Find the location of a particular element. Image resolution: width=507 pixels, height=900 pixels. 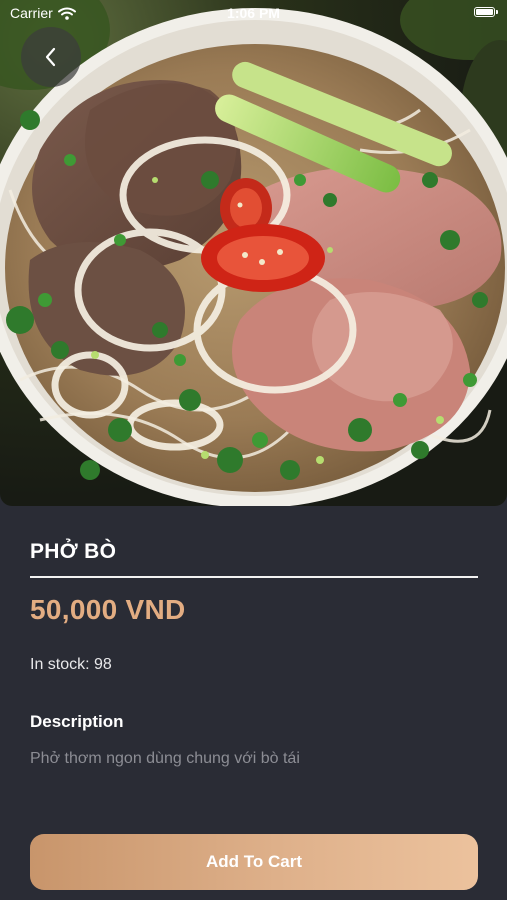

description-heading: Description is located at coordinates (77, 721).